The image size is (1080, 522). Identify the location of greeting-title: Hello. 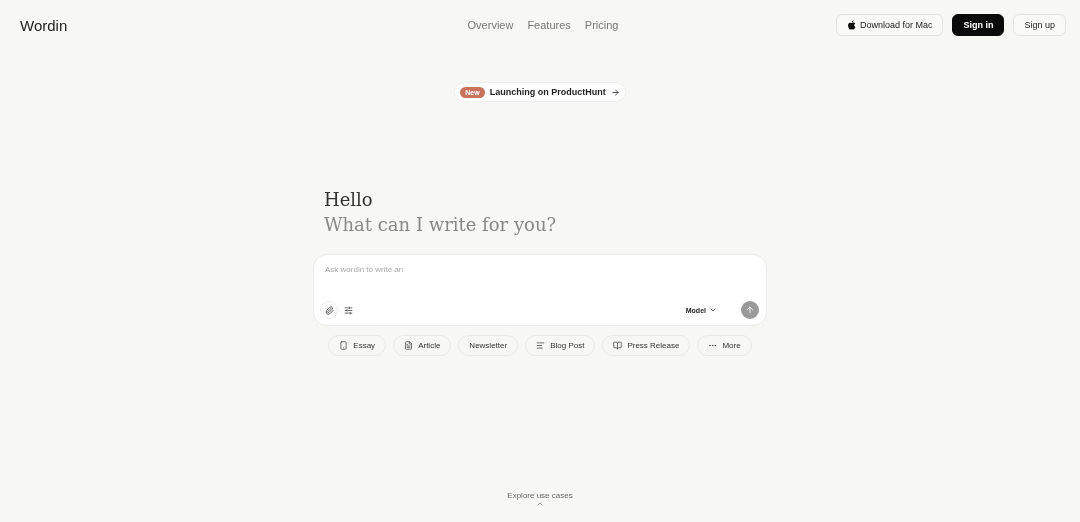
(349, 200).